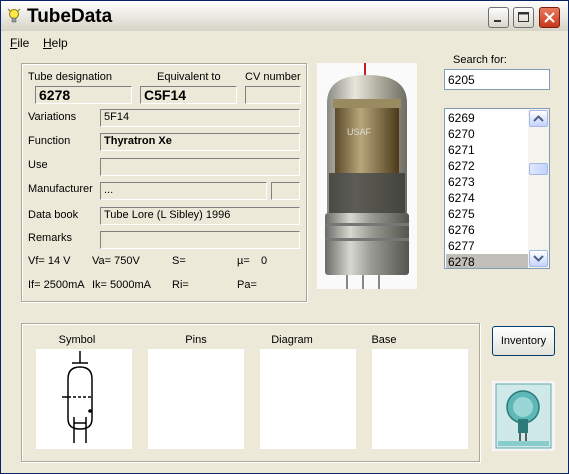  What do you see at coordinates (308, 399) in the screenshot?
I see `diagram-panel` at bounding box center [308, 399].